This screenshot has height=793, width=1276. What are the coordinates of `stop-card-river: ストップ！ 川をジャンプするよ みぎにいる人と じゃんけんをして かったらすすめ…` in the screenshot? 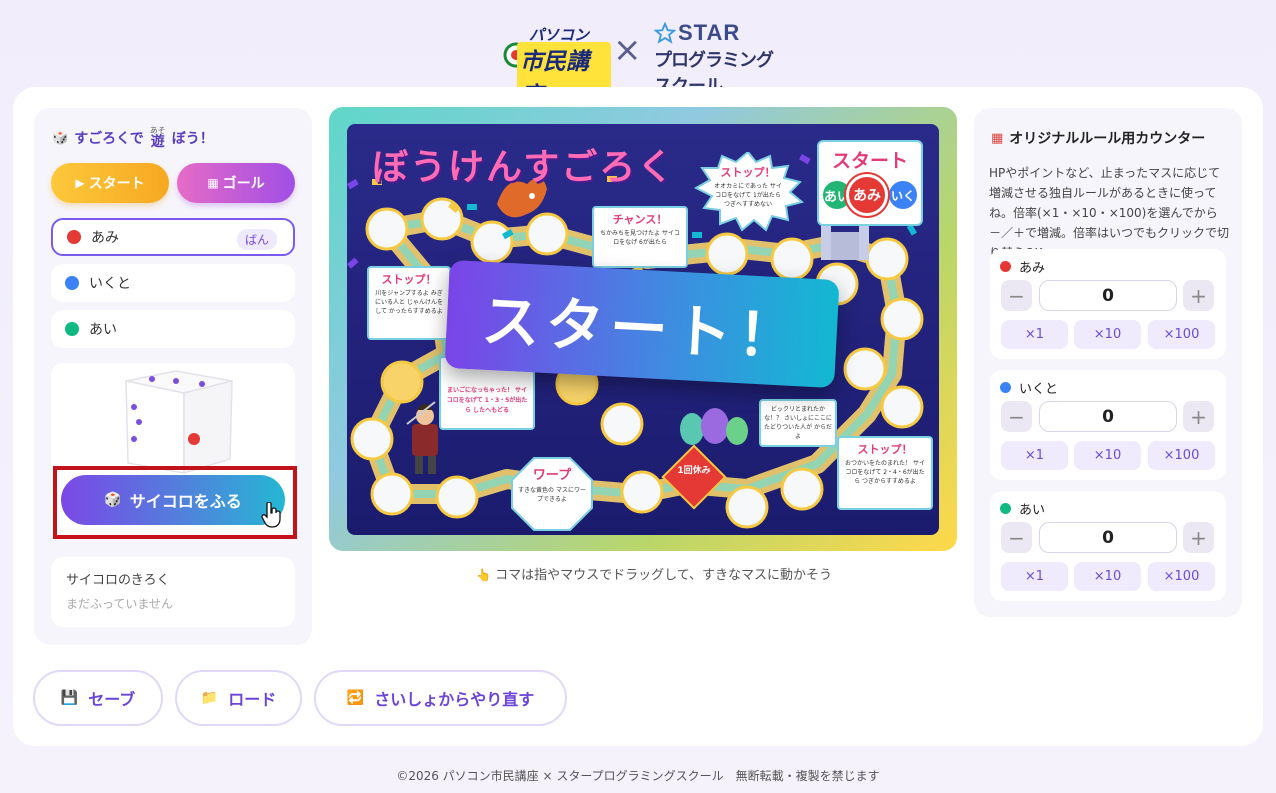 It's located at (409, 303).